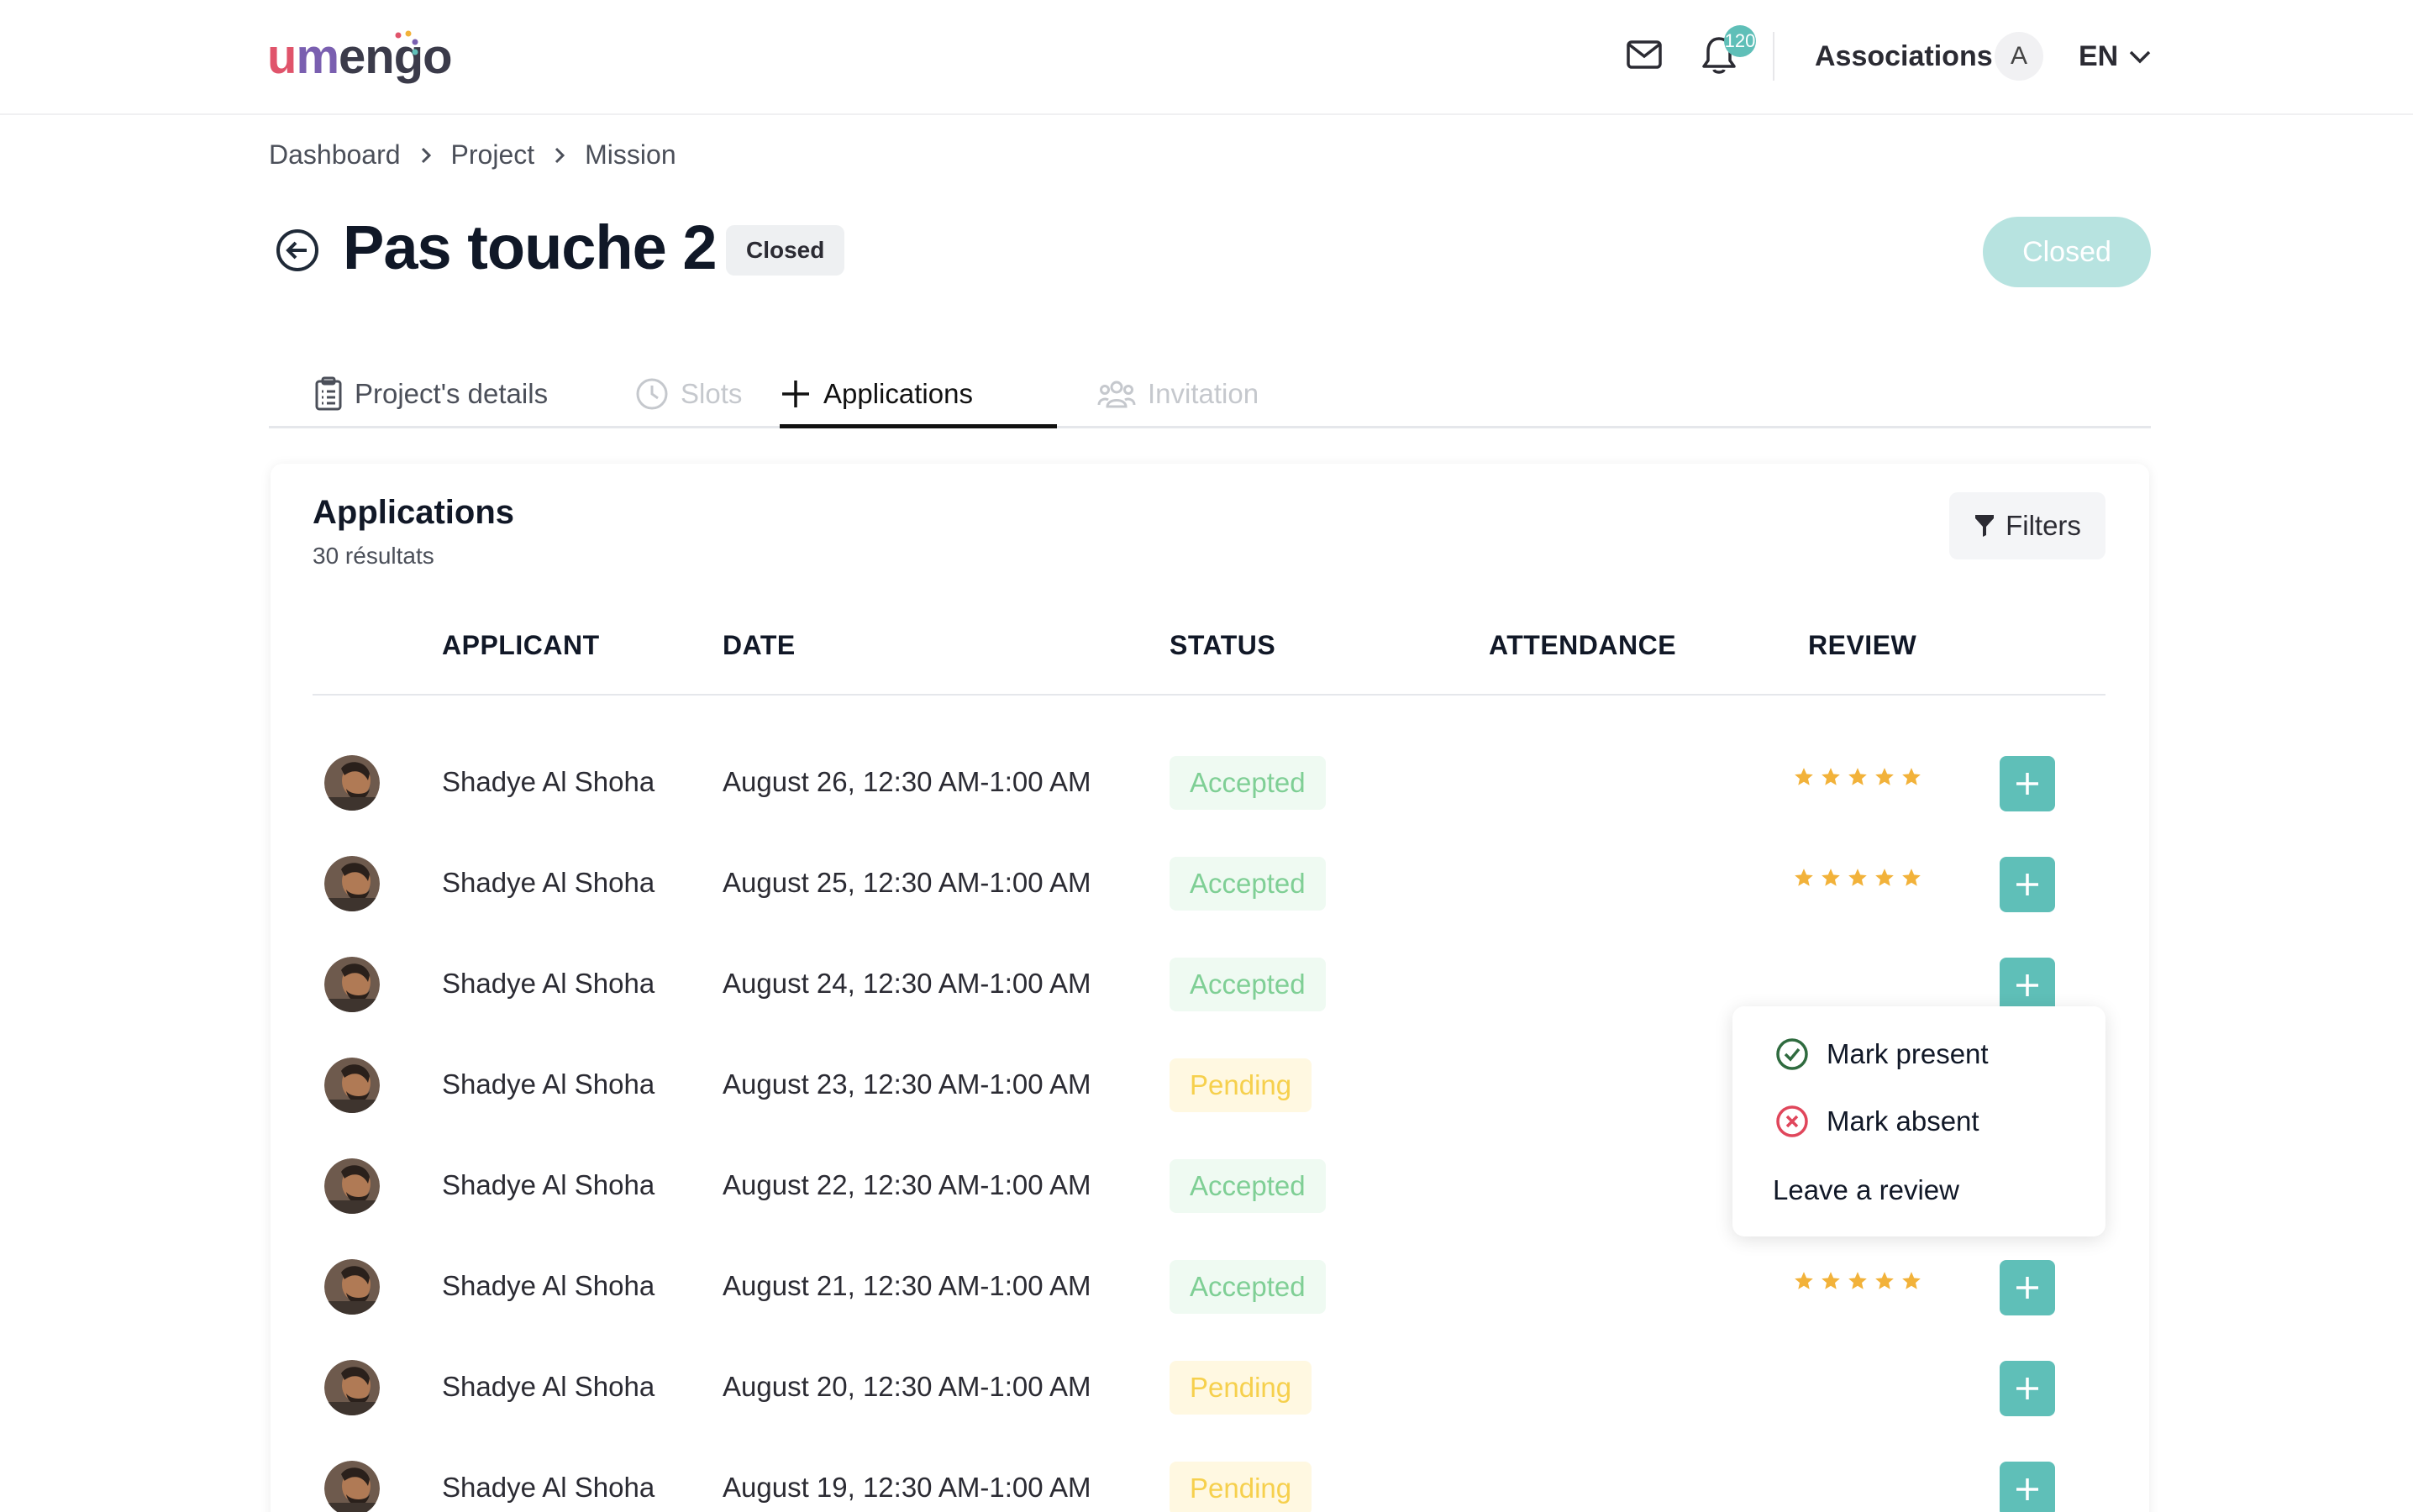  I want to click on mark-absent-label: Mark absent, so click(1903, 1121).